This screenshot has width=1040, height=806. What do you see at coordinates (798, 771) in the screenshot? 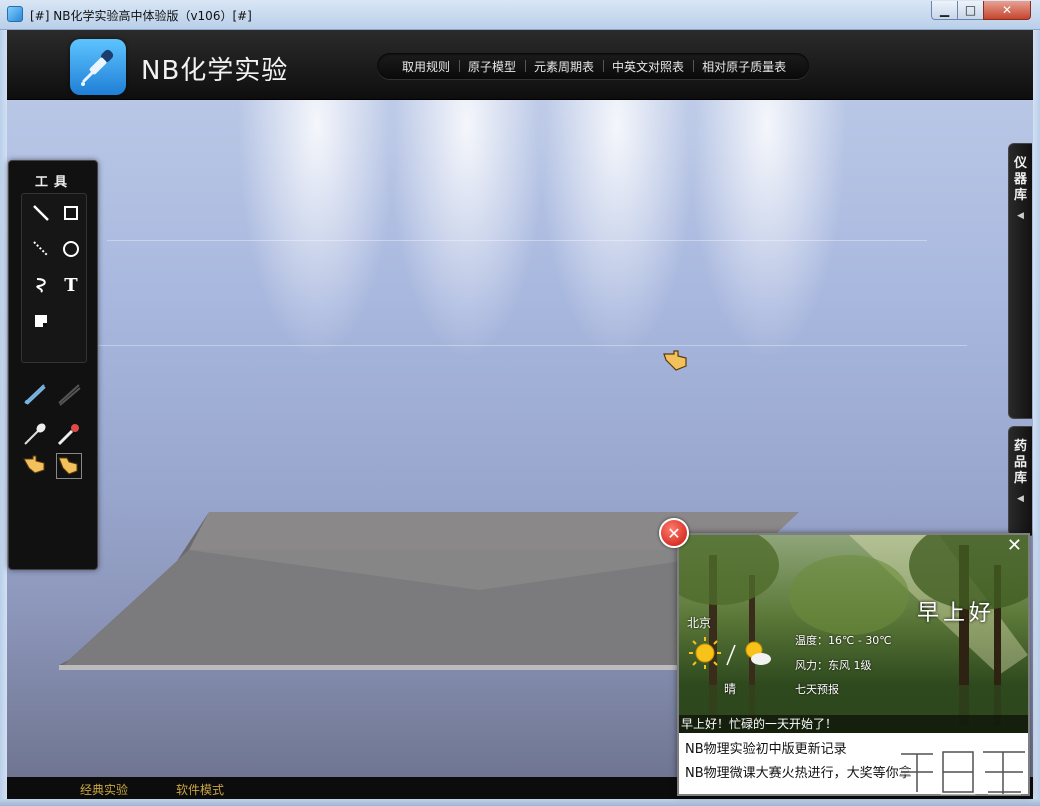
I see `news-item: NB物理微课大赛火热进行，大奖等你拿` at bounding box center [798, 771].